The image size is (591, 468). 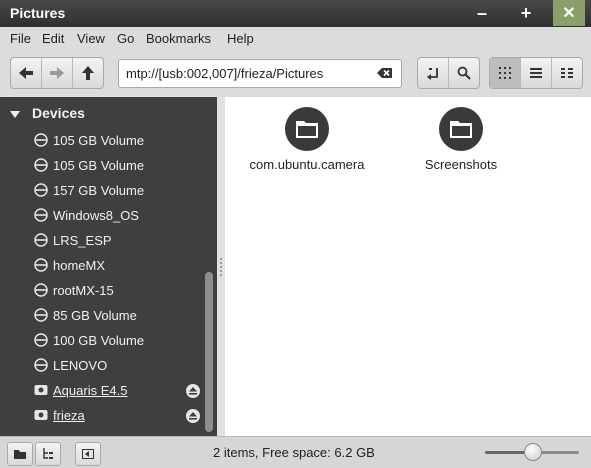 I want to click on maximize-button: +, so click(x=526, y=13).